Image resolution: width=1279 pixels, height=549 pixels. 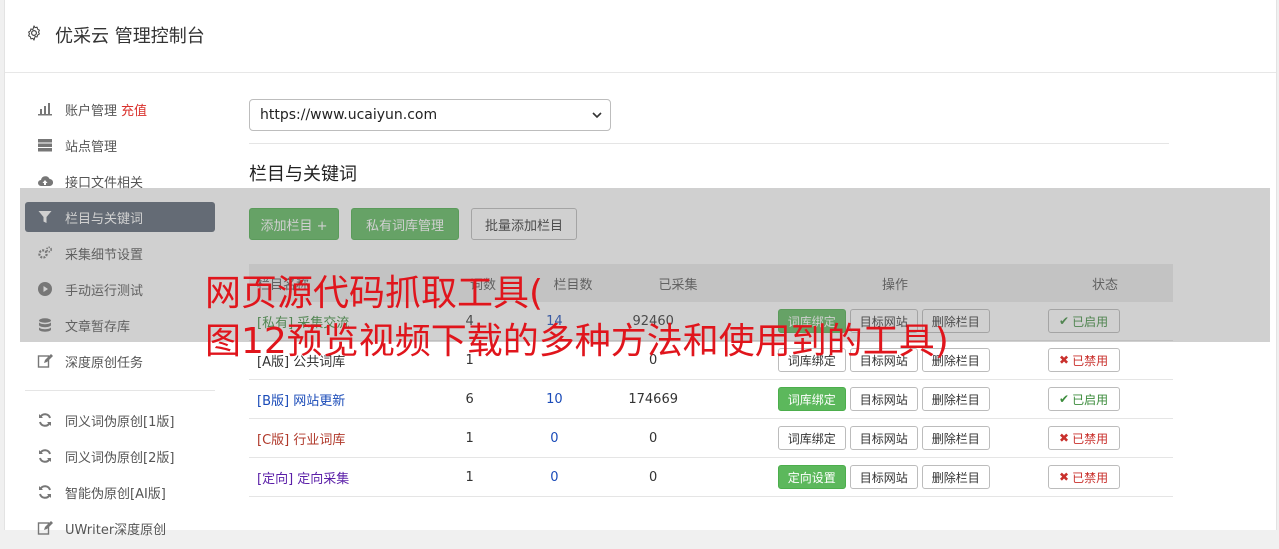 I want to click on site-select: https://www.ucaiyun.com, so click(x=430, y=115).